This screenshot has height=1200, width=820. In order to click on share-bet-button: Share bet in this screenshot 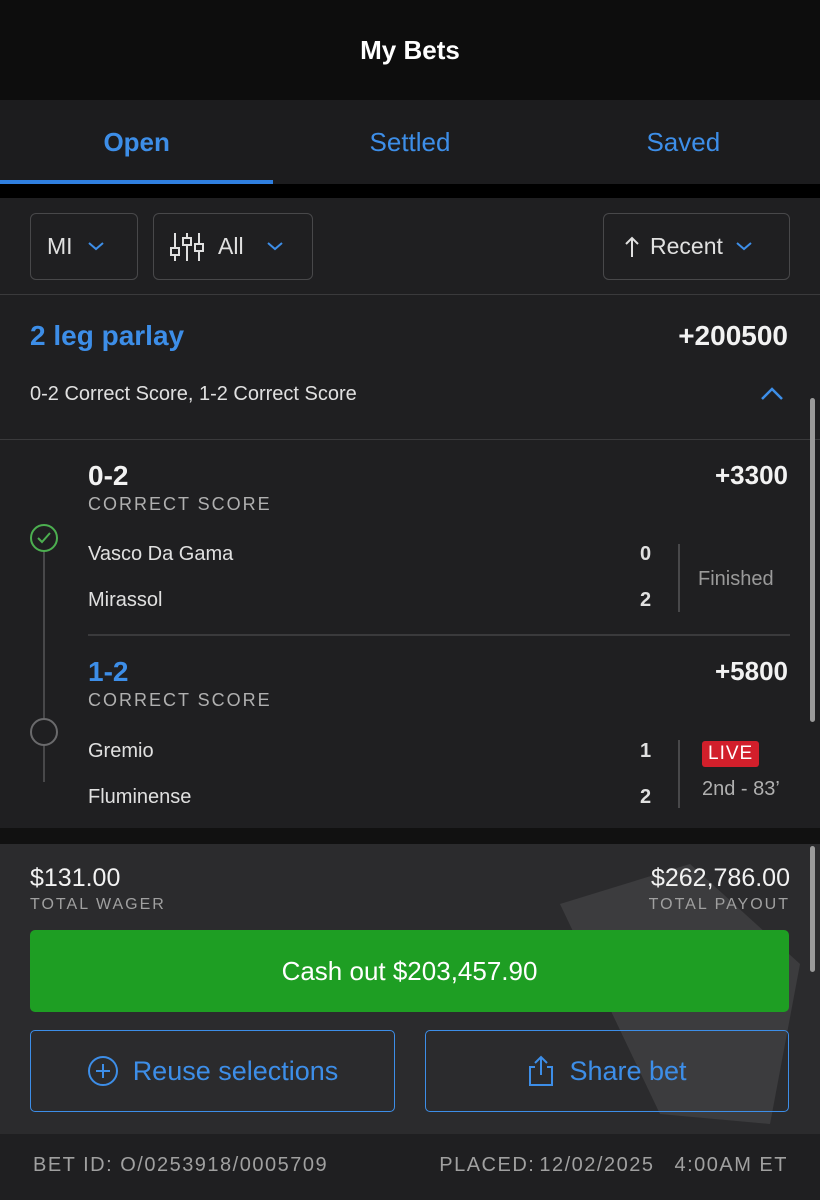, I will do `click(607, 1071)`.